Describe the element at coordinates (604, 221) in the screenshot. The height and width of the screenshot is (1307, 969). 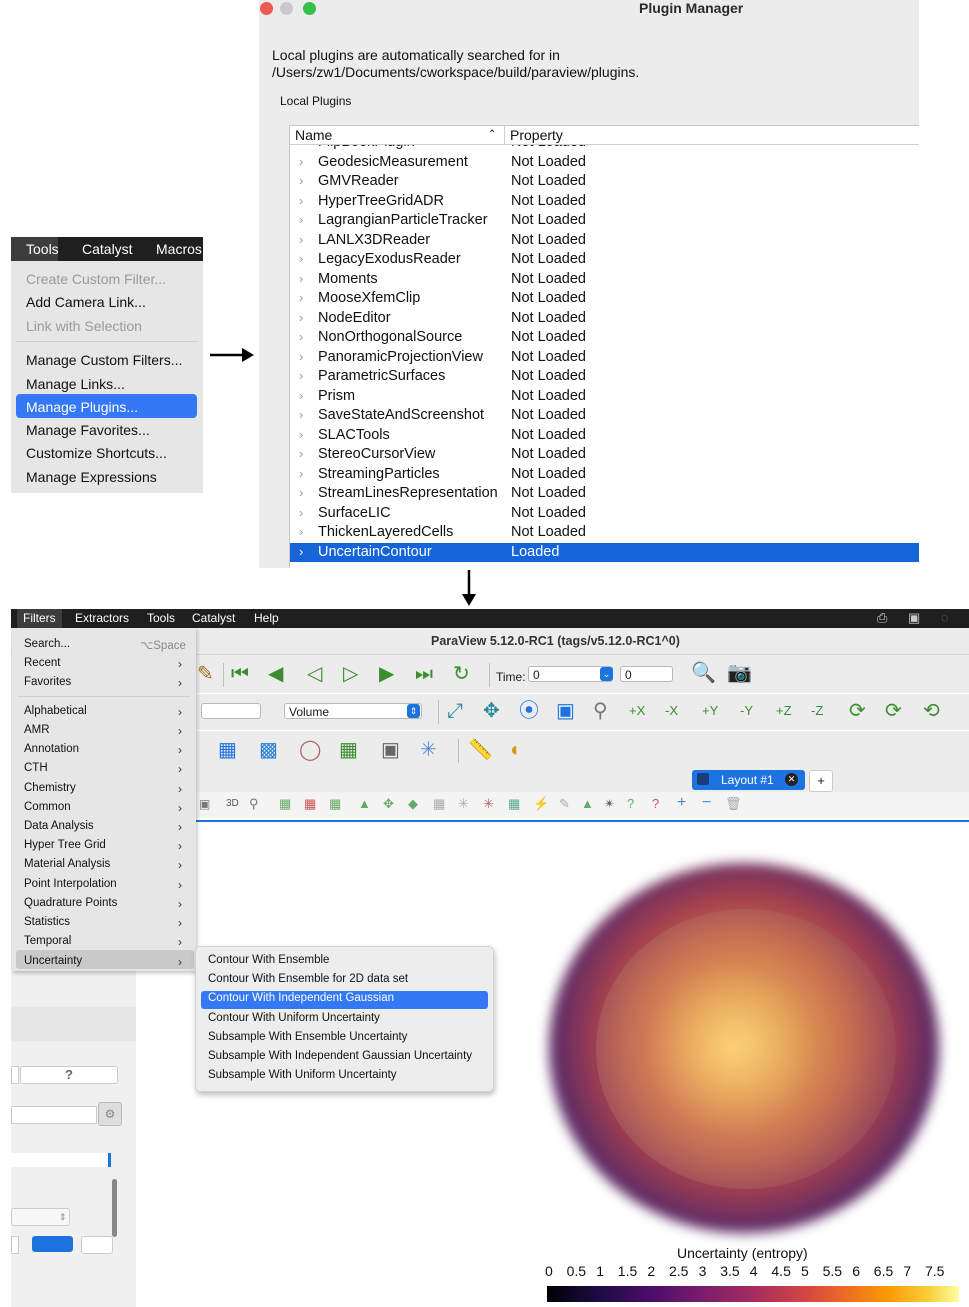
I see `table-row: › LagrangianParticleTracker Not Loaded` at that location.